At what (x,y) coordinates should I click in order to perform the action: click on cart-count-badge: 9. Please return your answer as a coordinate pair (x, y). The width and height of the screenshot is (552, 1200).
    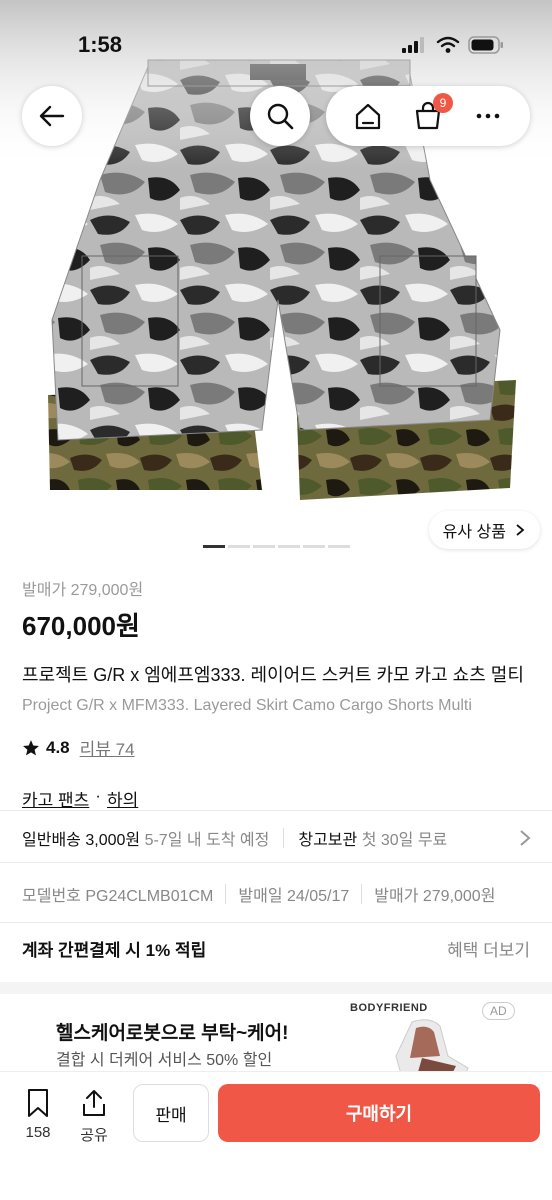
    Looking at the image, I should click on (443, 103).